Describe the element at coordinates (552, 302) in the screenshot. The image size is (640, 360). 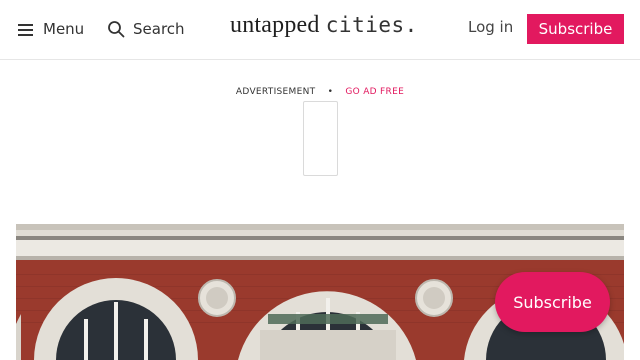
I see `floating-subscribe-button: Subscribe` at that location.